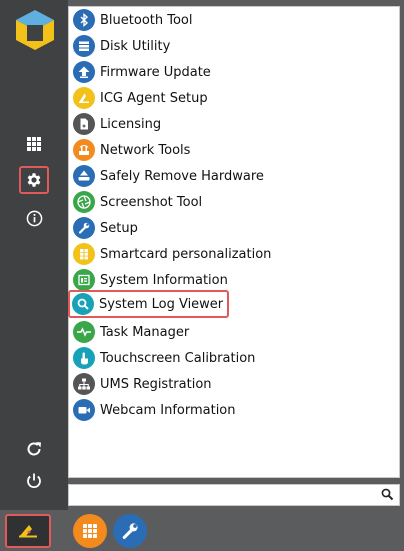 The width and height of the screenshot is (404, 551). I want to click on taskbar-app-launcher-button, so click(90, 531).